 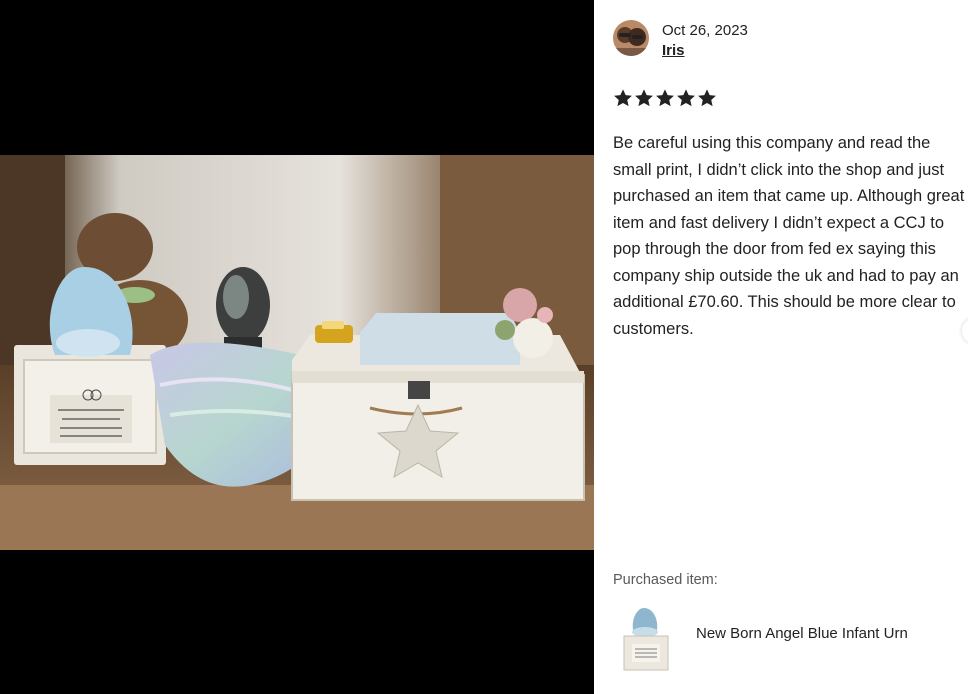 What do you see at coordinates (705, 30) in the screenshot?
I see `review-date: Oct 26, 2023` at bounding box center [705, 30].